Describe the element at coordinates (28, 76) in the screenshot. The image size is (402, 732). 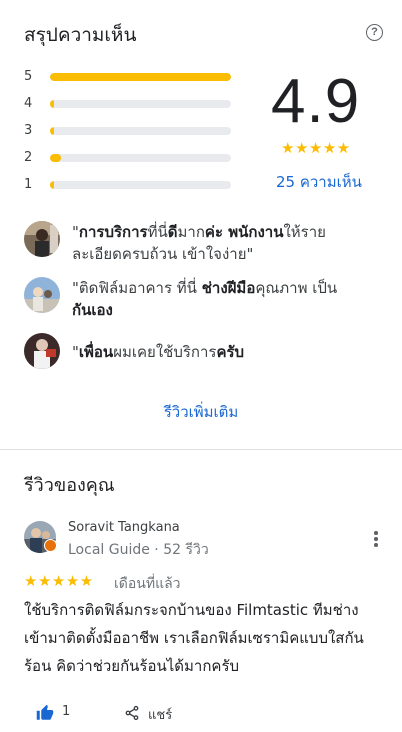
I see `rating-bar-label: 5` at that location.